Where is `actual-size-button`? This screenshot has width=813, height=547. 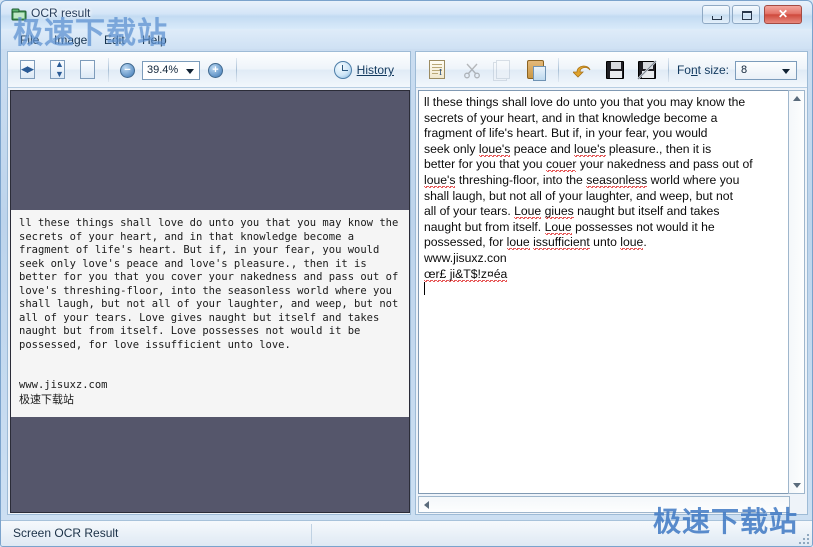 actual-size-button is located at coordinates (88, 70).